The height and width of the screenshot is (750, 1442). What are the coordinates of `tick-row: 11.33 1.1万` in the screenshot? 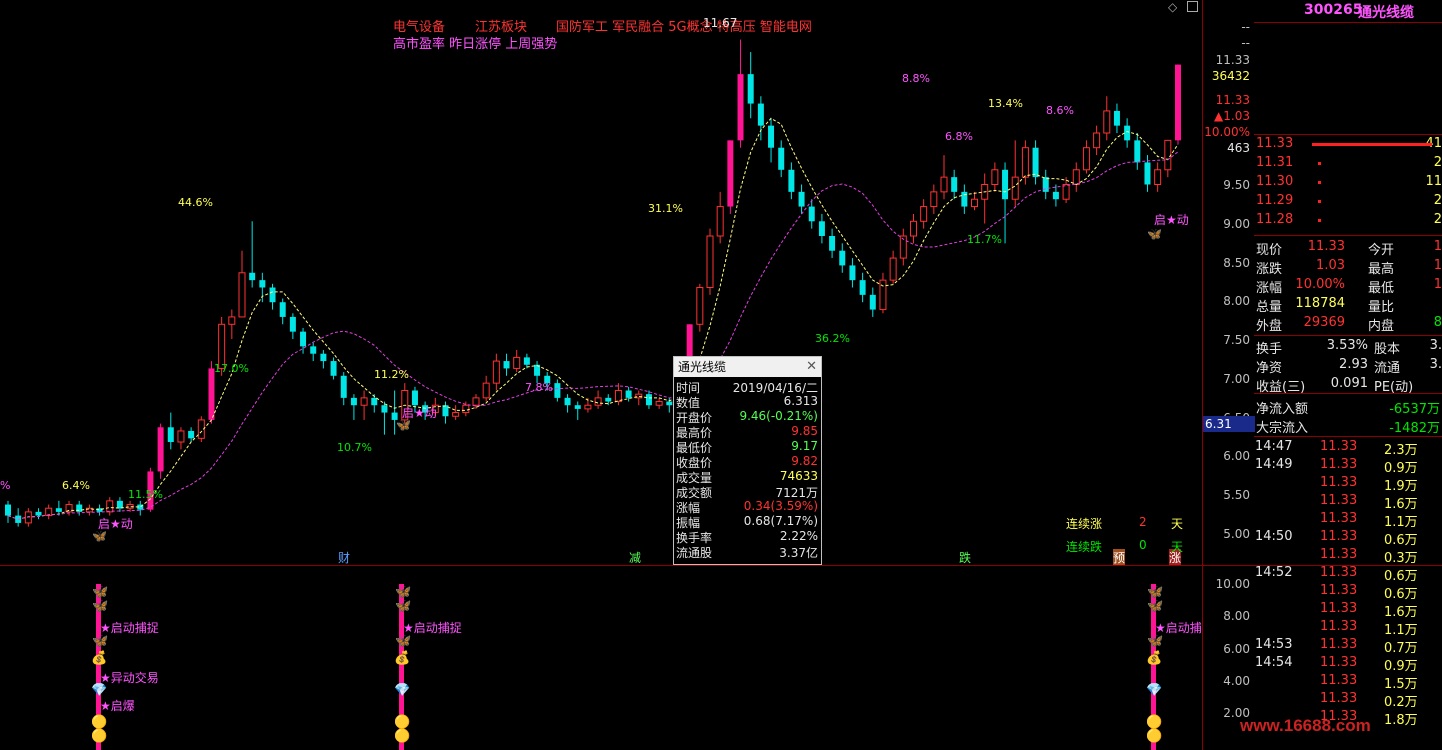 It's located at (1348, 520).